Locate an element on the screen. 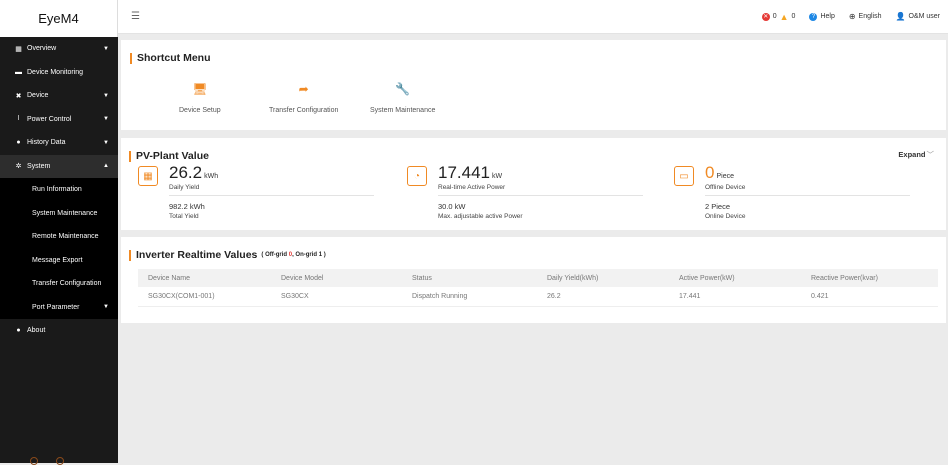  metric-value: 17.441 kW is located at coordinates (470, 173).